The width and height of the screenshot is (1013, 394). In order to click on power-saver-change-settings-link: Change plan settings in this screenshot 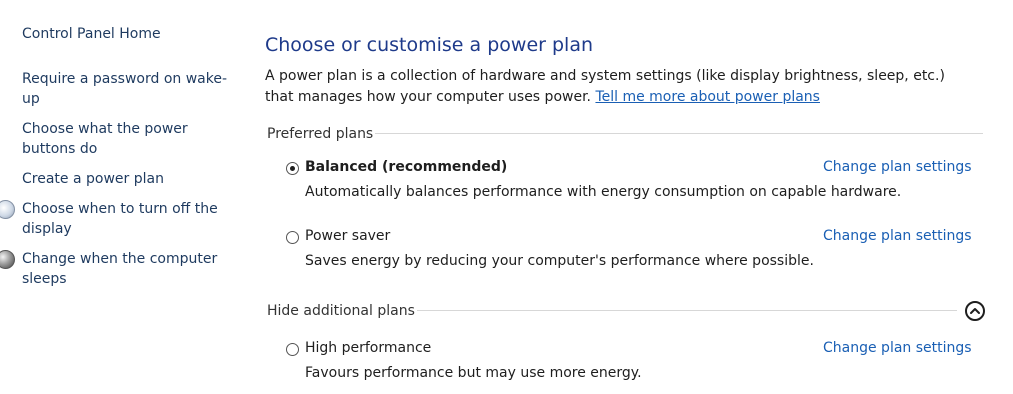, I will do `click(897, 236)`.